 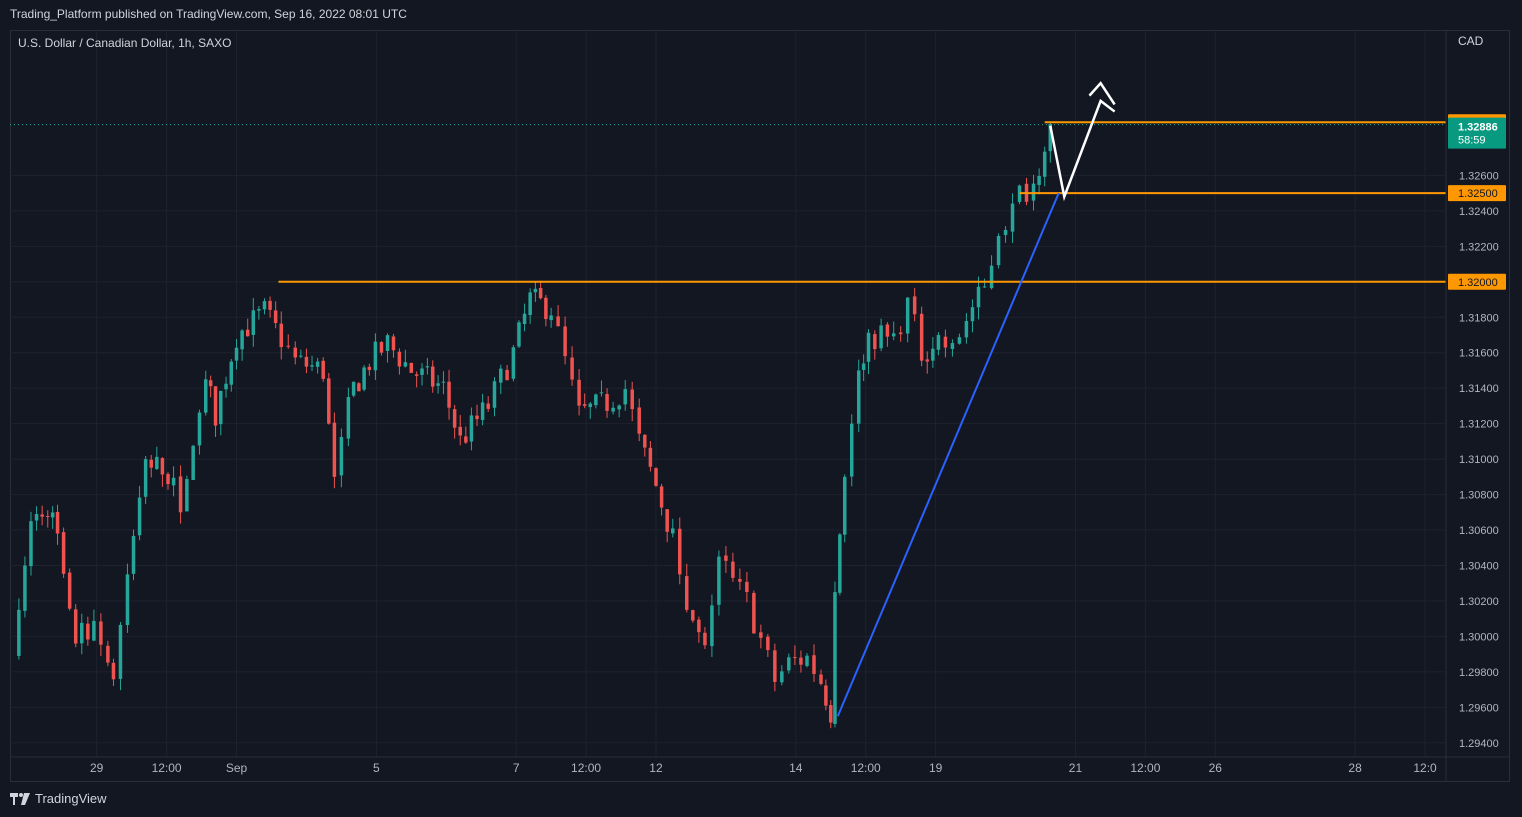 What do you see at coordinates (1479, 354) in the screenshot?
I see `price-tick-label: 1.31600` at bounding box center [1479, 354].